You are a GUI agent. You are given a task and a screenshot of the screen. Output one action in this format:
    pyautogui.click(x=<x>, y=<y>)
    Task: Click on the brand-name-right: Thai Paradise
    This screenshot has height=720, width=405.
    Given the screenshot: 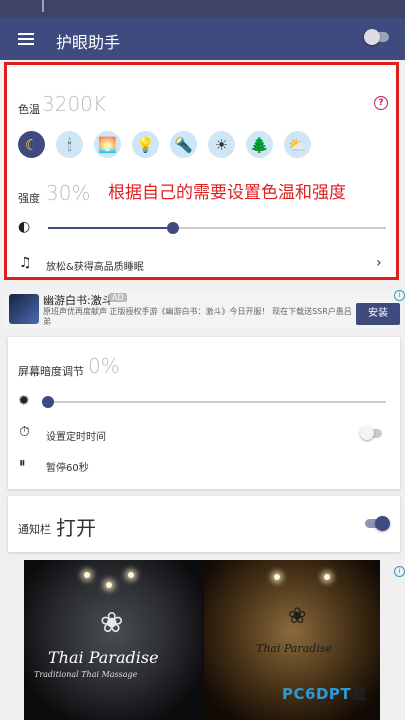 What is the action you would take?
    pyautogui.click(x=294, y=648)
    